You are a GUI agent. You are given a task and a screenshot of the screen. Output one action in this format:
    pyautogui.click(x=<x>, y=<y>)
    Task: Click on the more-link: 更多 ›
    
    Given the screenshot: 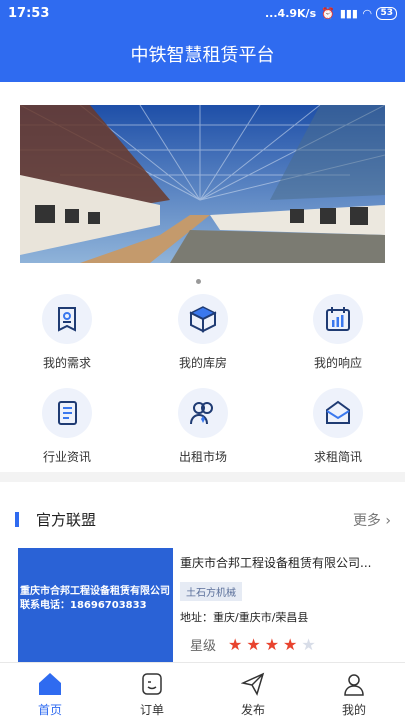 What is the action you would take?
    pyautogui.click(x=372, y=520)
    